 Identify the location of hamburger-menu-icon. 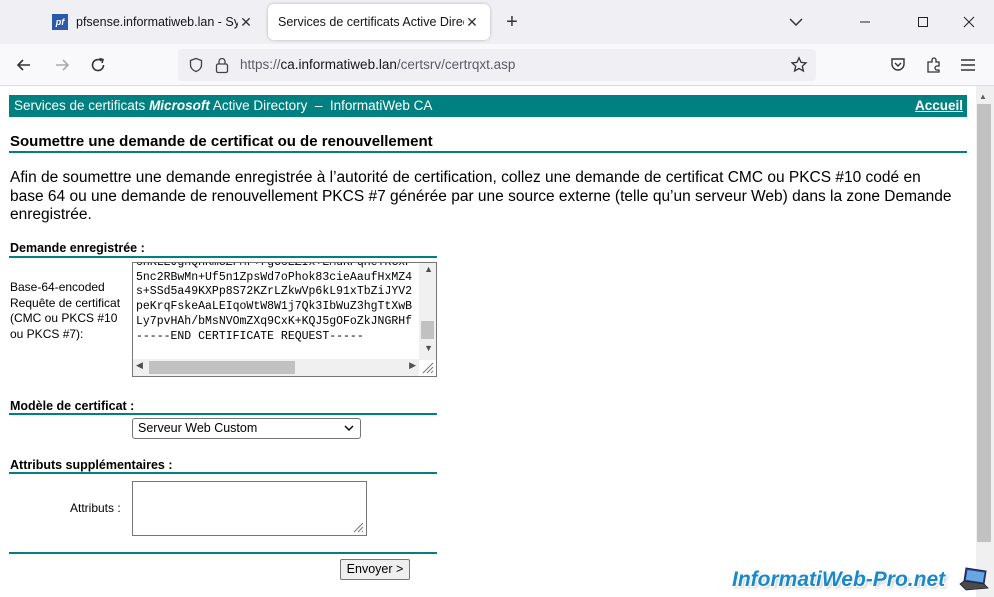
(968, 65).